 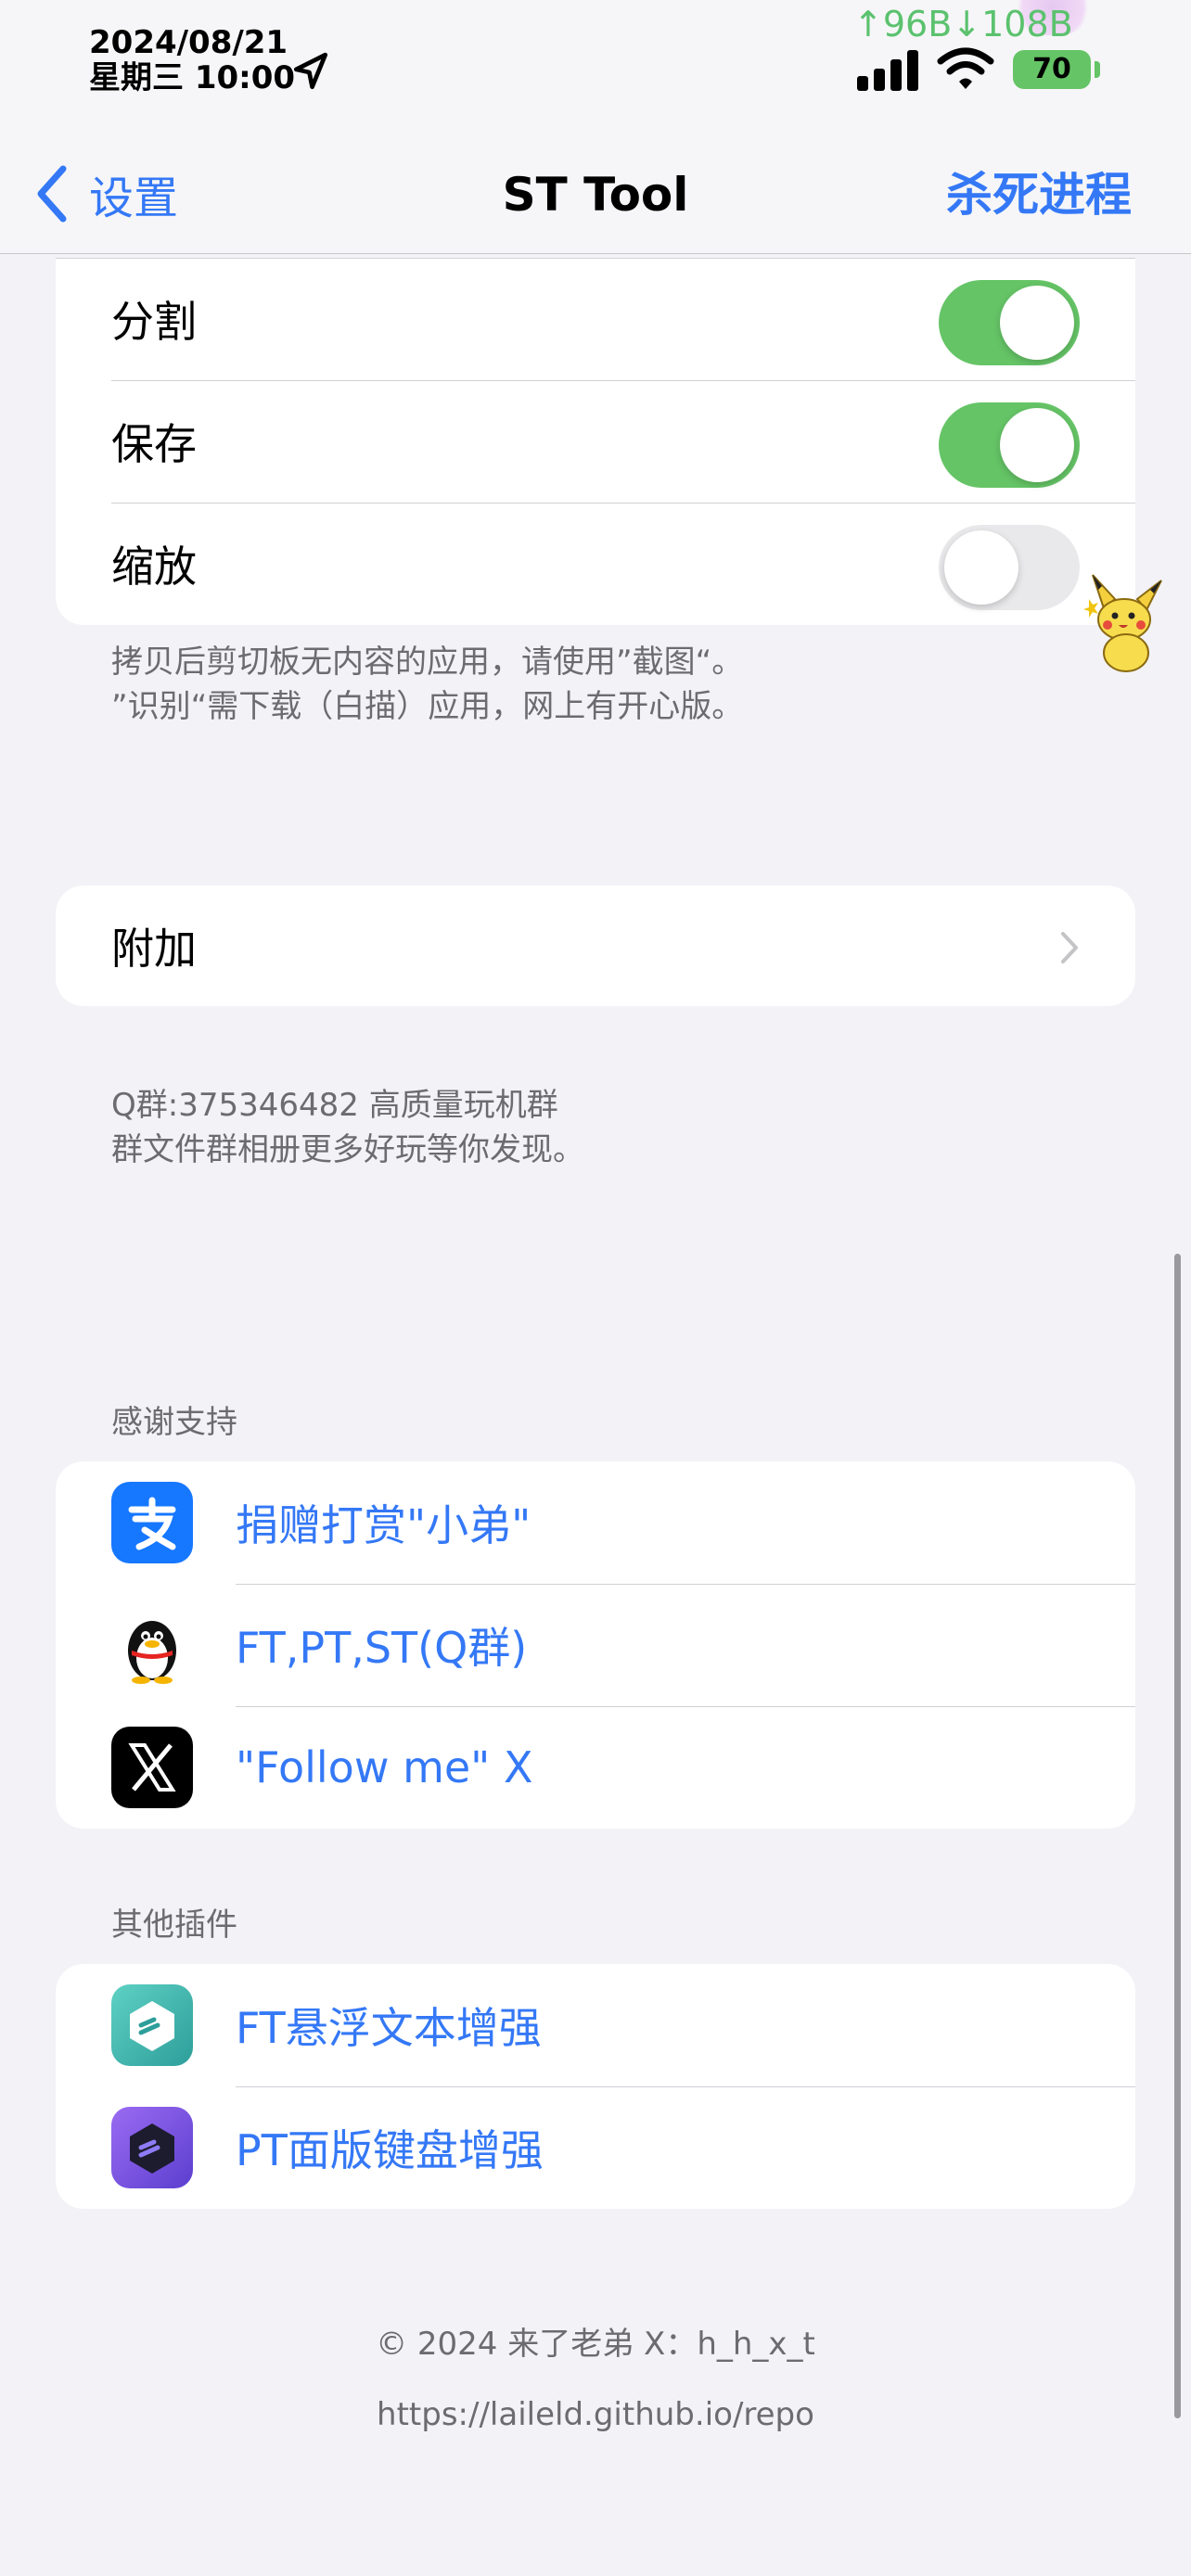 What do you see at coordinates (427, 662) in the screenshot?
I see `footer-line: 拷贝后剪切板无内容的应用，请使用”截图“。` at bounding box center [427, 662].